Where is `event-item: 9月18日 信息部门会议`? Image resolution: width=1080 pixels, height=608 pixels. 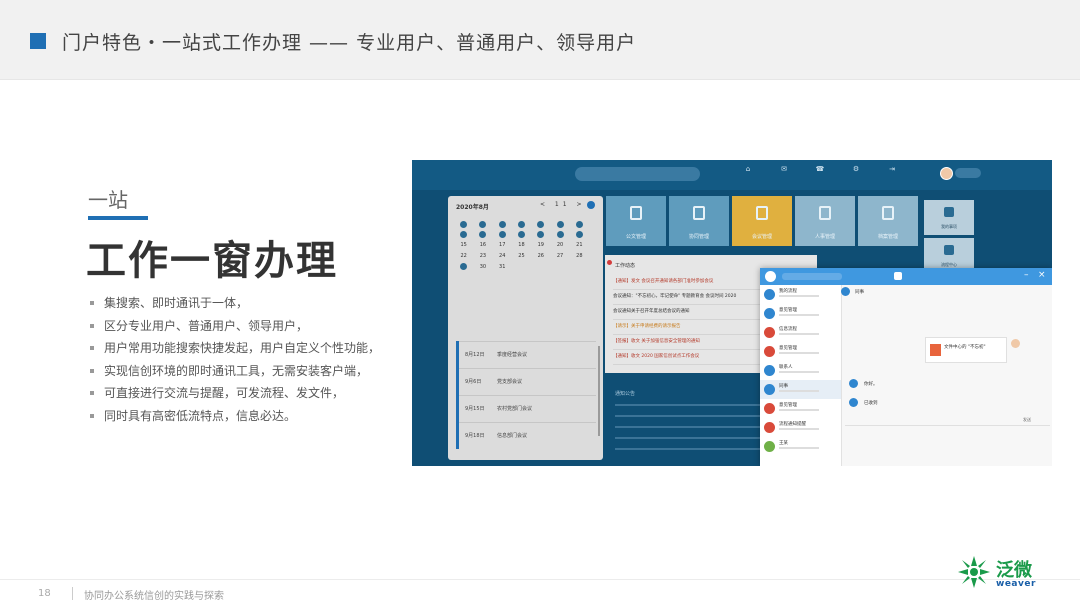
event-item: 9月18日 信息部门会议 is located at coordinates (527, 435).